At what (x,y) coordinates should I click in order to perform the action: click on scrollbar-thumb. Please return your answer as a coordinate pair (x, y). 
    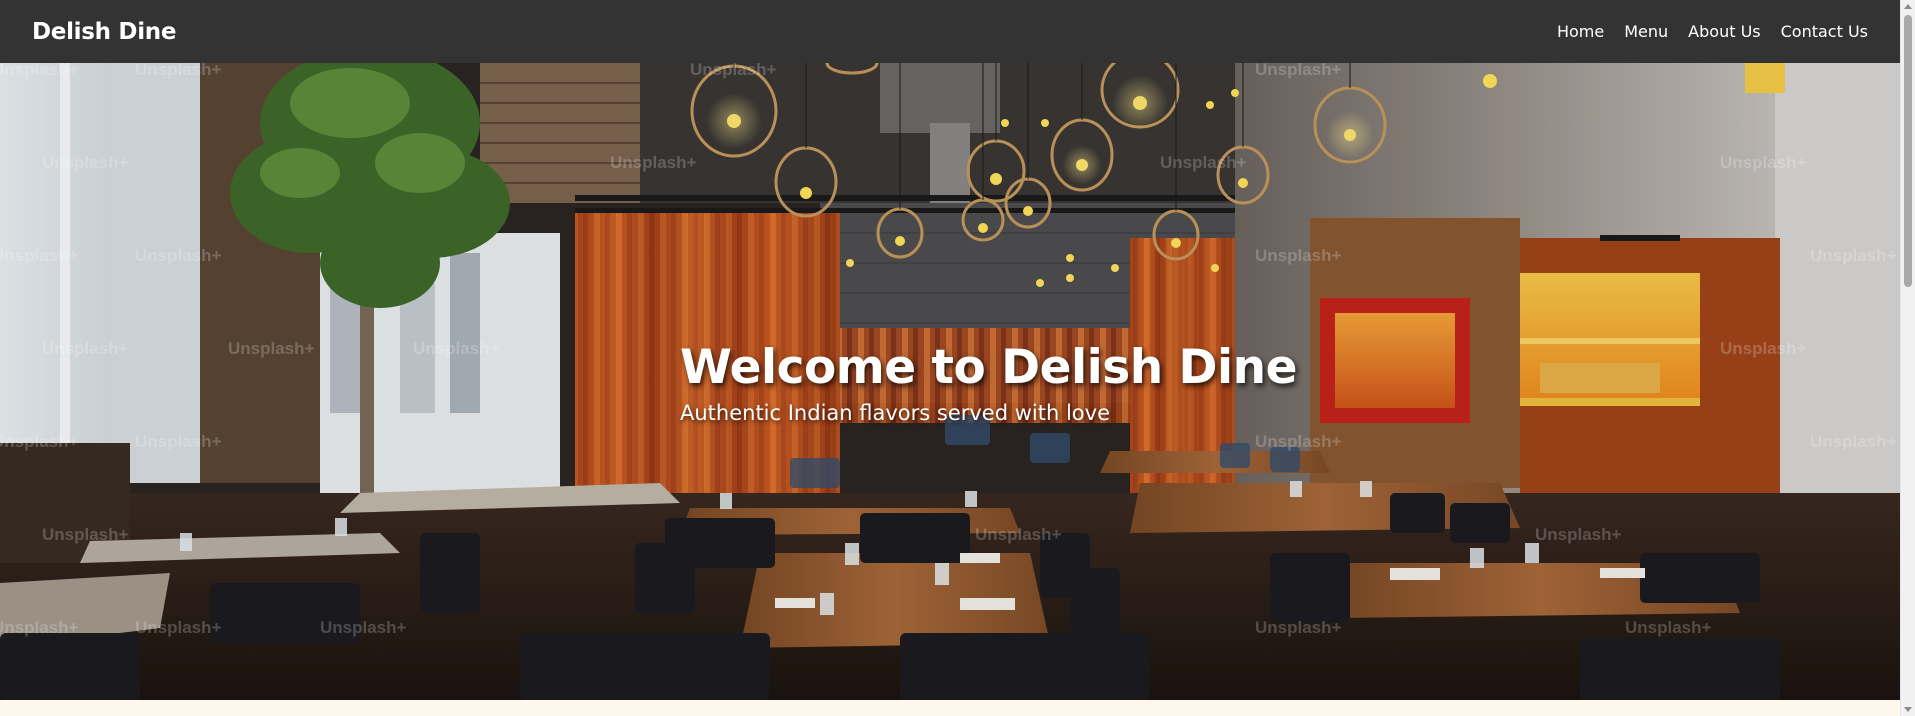
    Looking at the image, I should click on (1908, 151).